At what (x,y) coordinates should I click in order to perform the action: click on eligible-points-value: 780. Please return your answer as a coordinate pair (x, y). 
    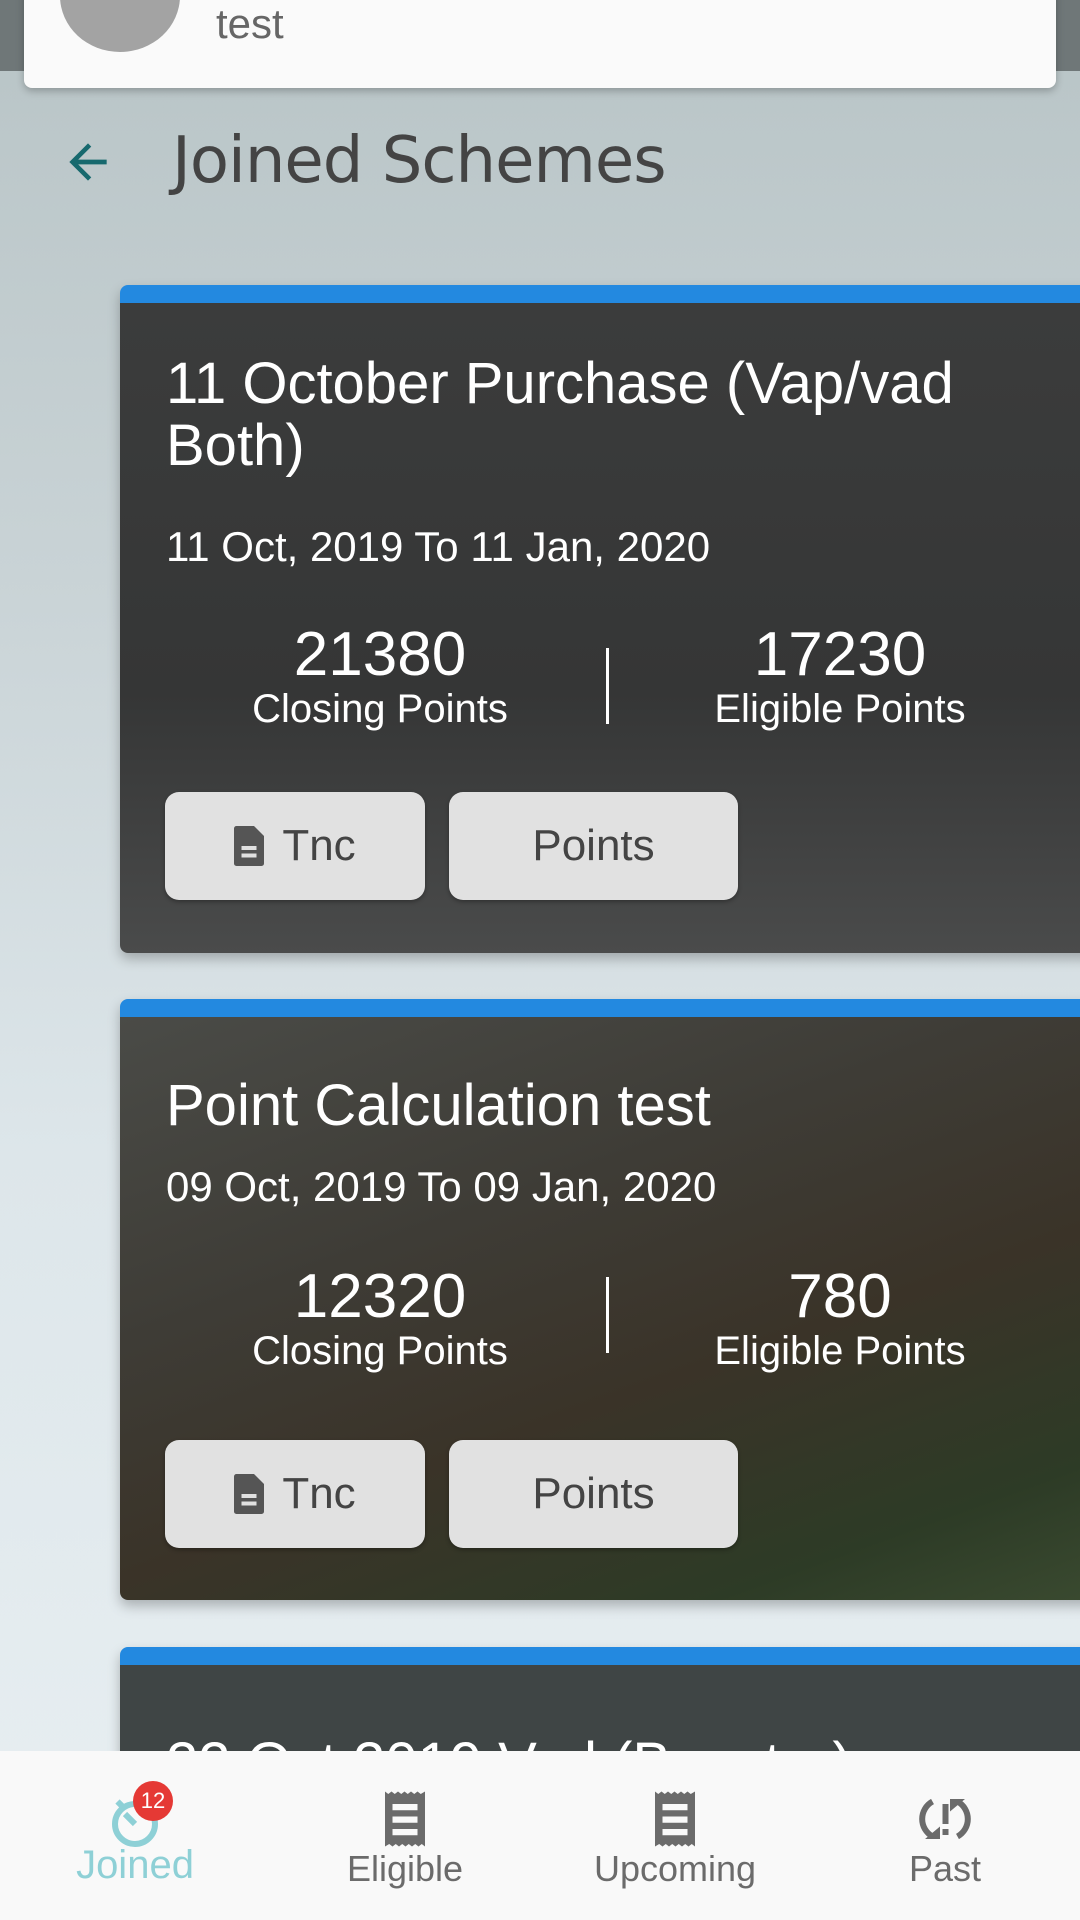
    Looking at the image, I should click on (840, 1296).